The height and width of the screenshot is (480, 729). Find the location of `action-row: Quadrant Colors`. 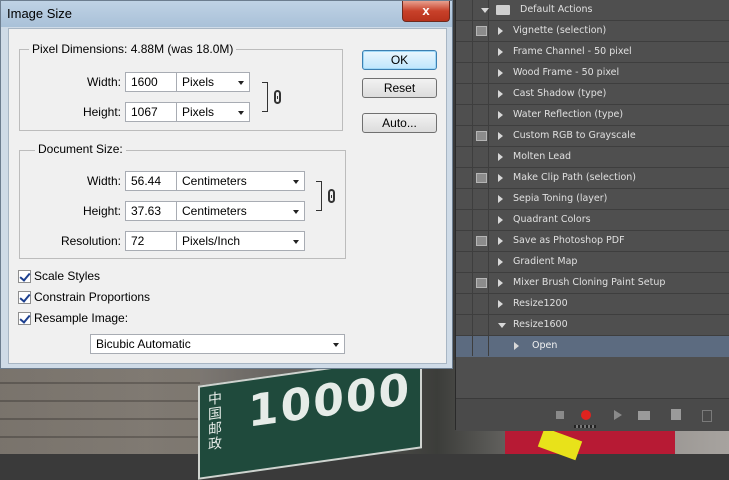

action-row: Quadrant Colors is located at coordinates (592, 220).